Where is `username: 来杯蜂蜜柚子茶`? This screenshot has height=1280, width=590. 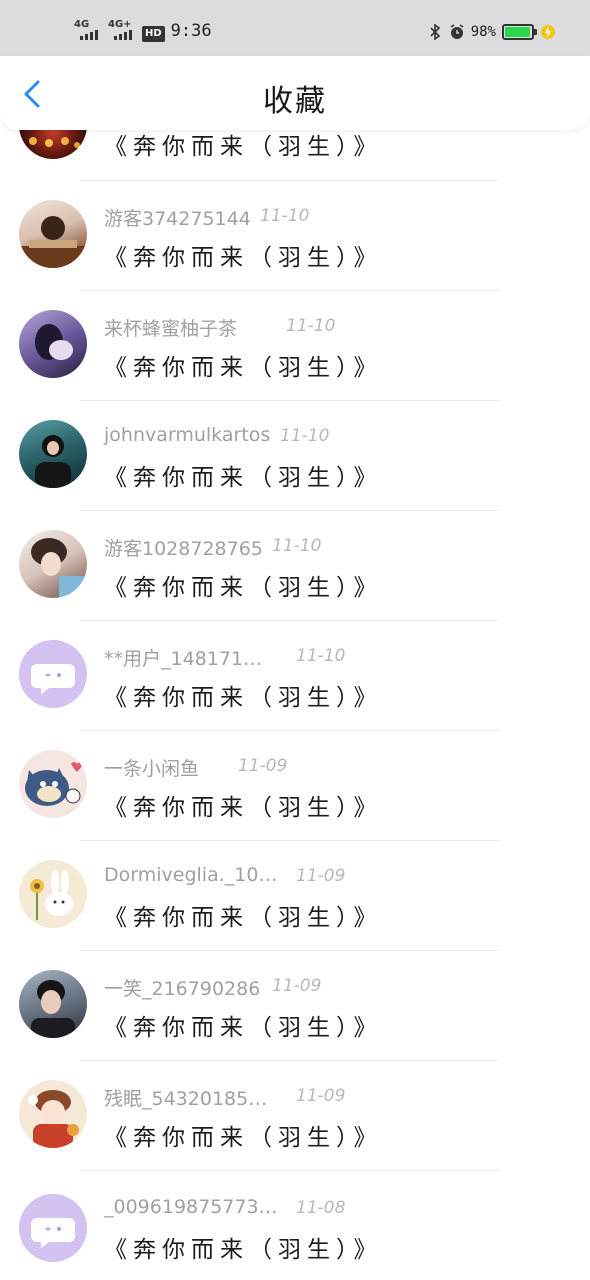
username: 来杯蜂蜜柚子茶 is located at coordinates (170, 329).